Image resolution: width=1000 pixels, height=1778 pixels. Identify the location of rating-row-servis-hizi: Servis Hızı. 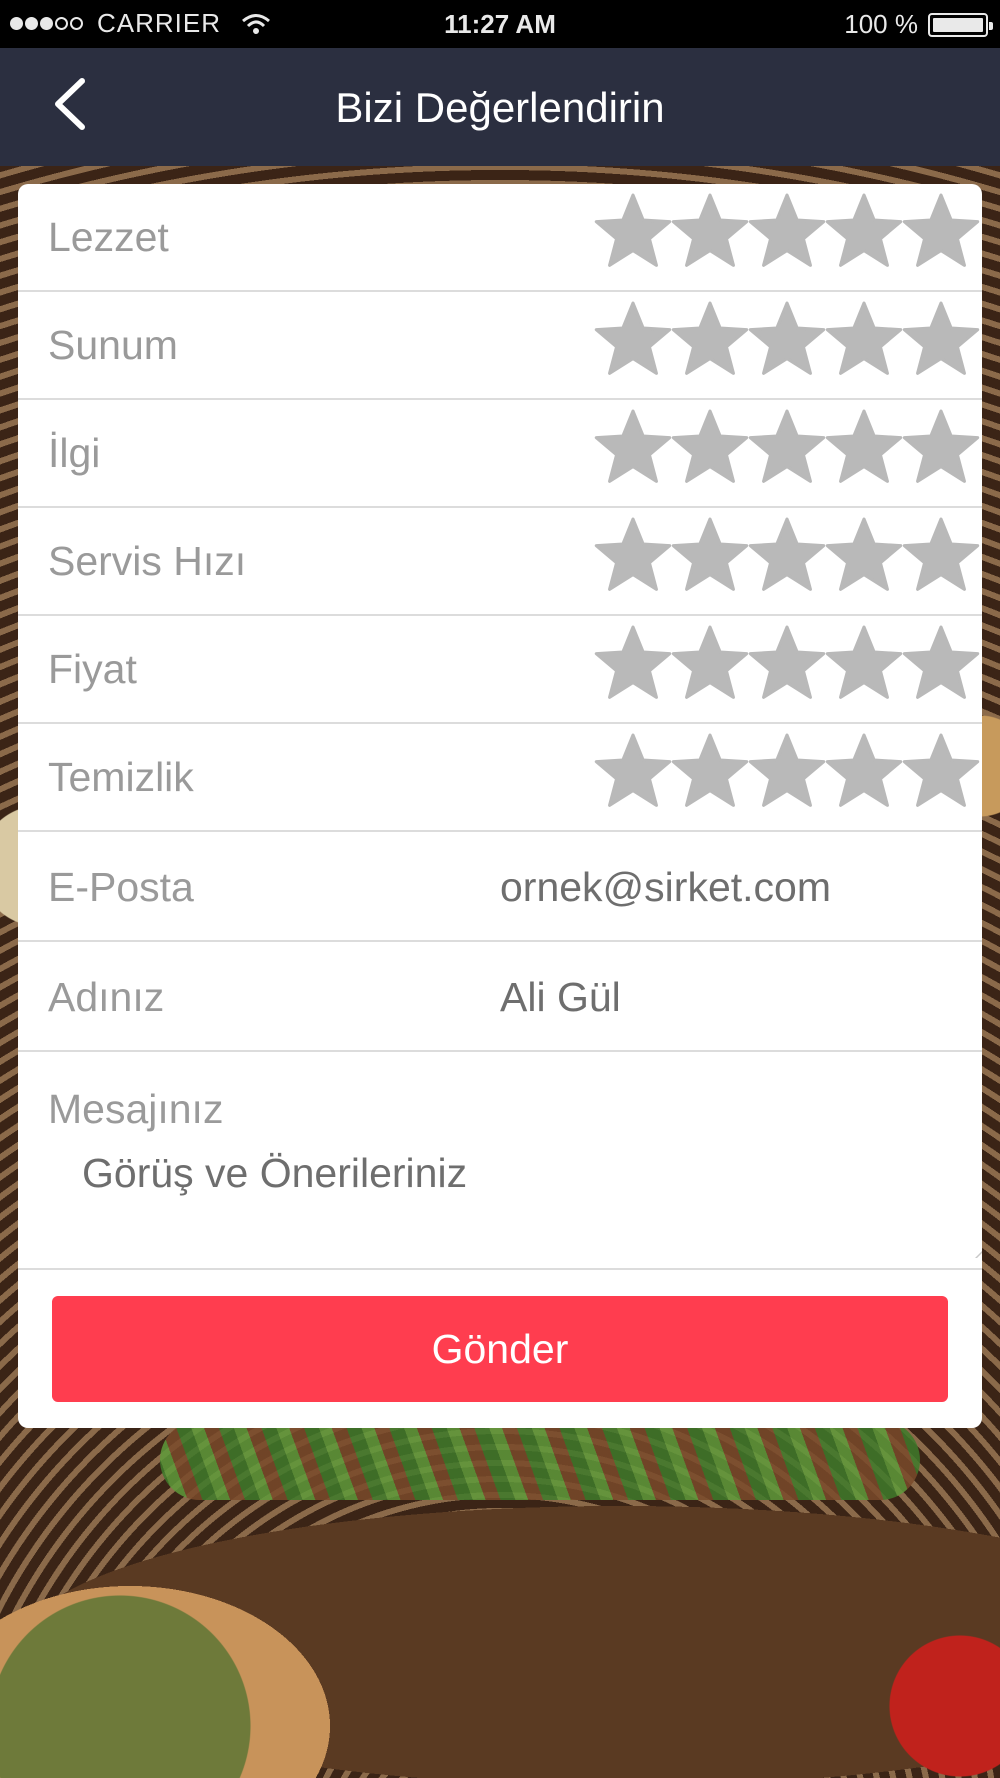
(500, 562).